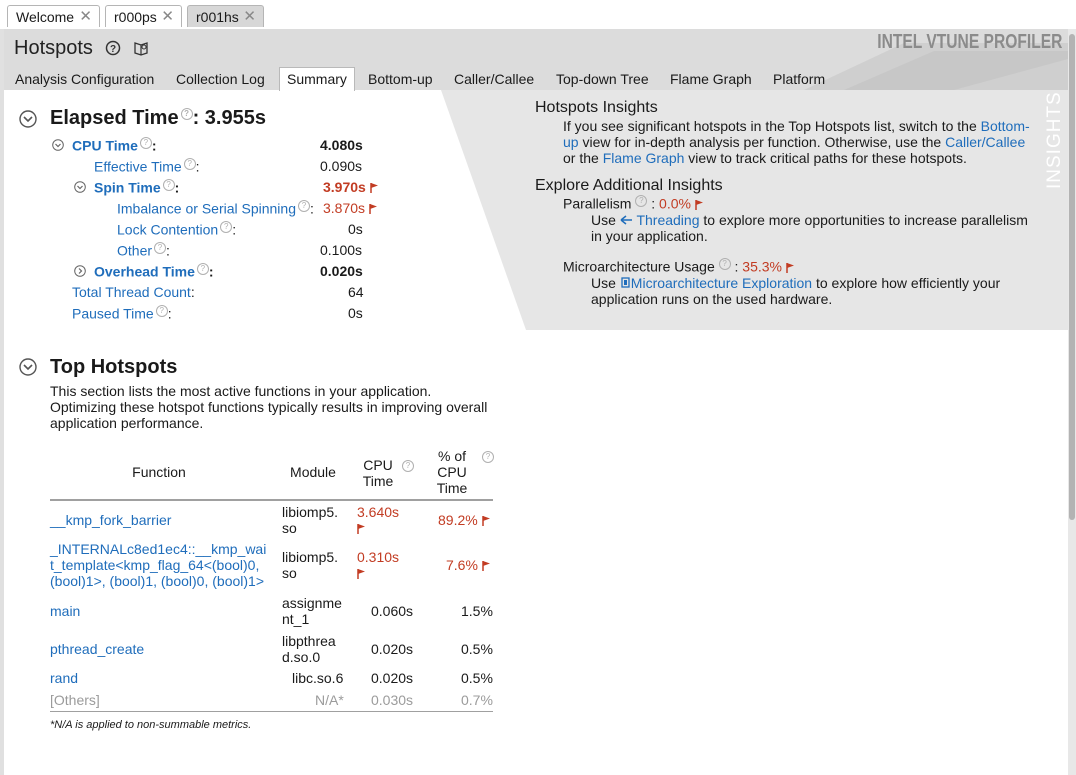 The width and height of the screenshot is (1076, 775). Describe the element at coordinates (97, 649) in the screenshot. I see `function-link: pthread_create` at that location.